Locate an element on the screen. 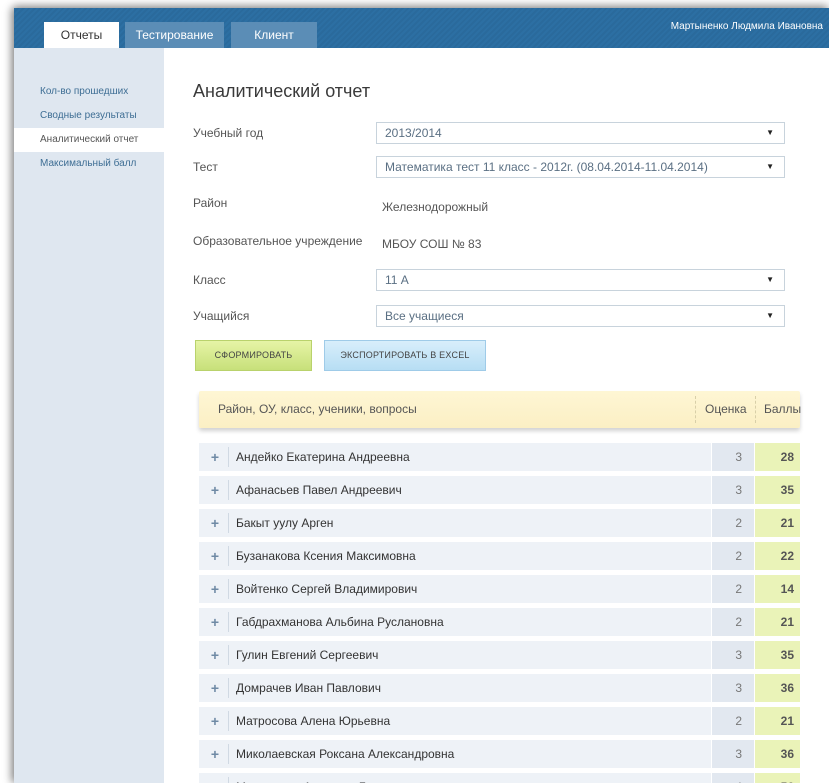  form-row-student: Учащийся Все учащиеся ▼ is located at coordinates (493, 316).